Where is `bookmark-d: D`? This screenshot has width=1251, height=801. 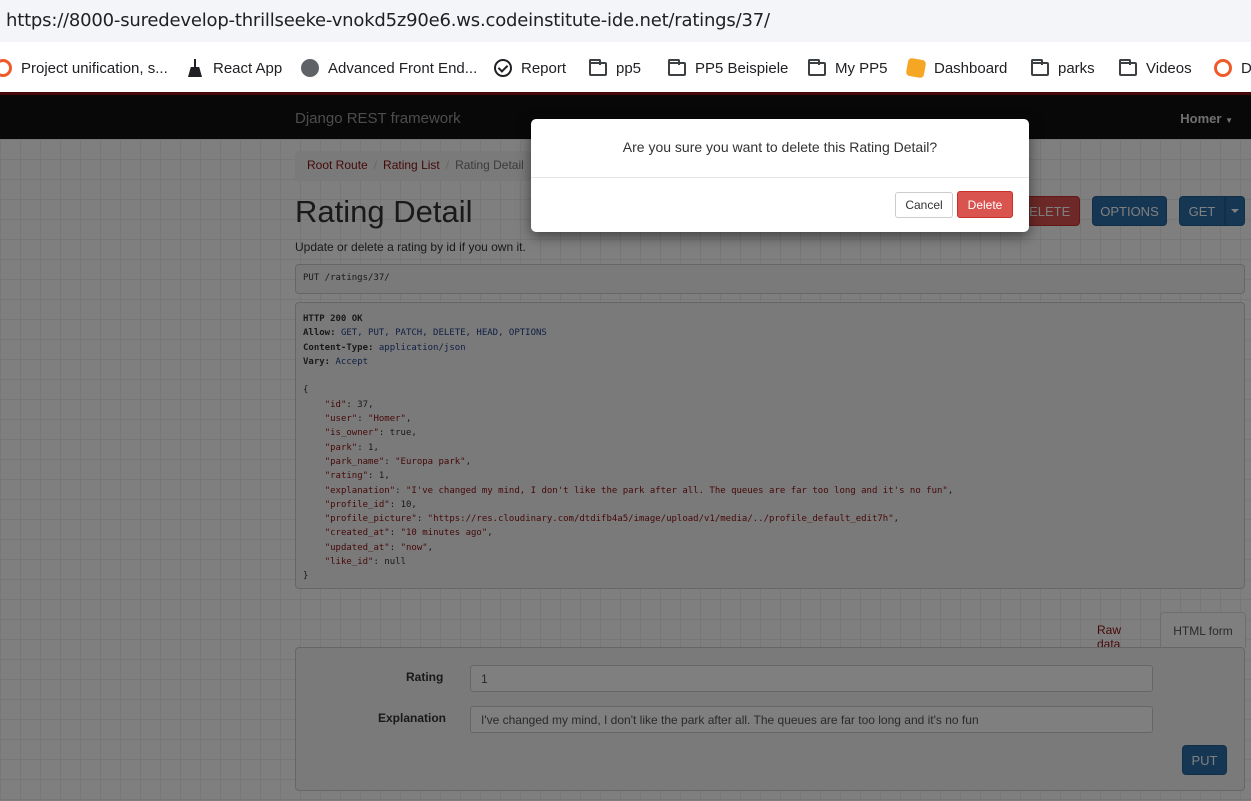 bookmark-d: D is located at coordinates (1232, 68).